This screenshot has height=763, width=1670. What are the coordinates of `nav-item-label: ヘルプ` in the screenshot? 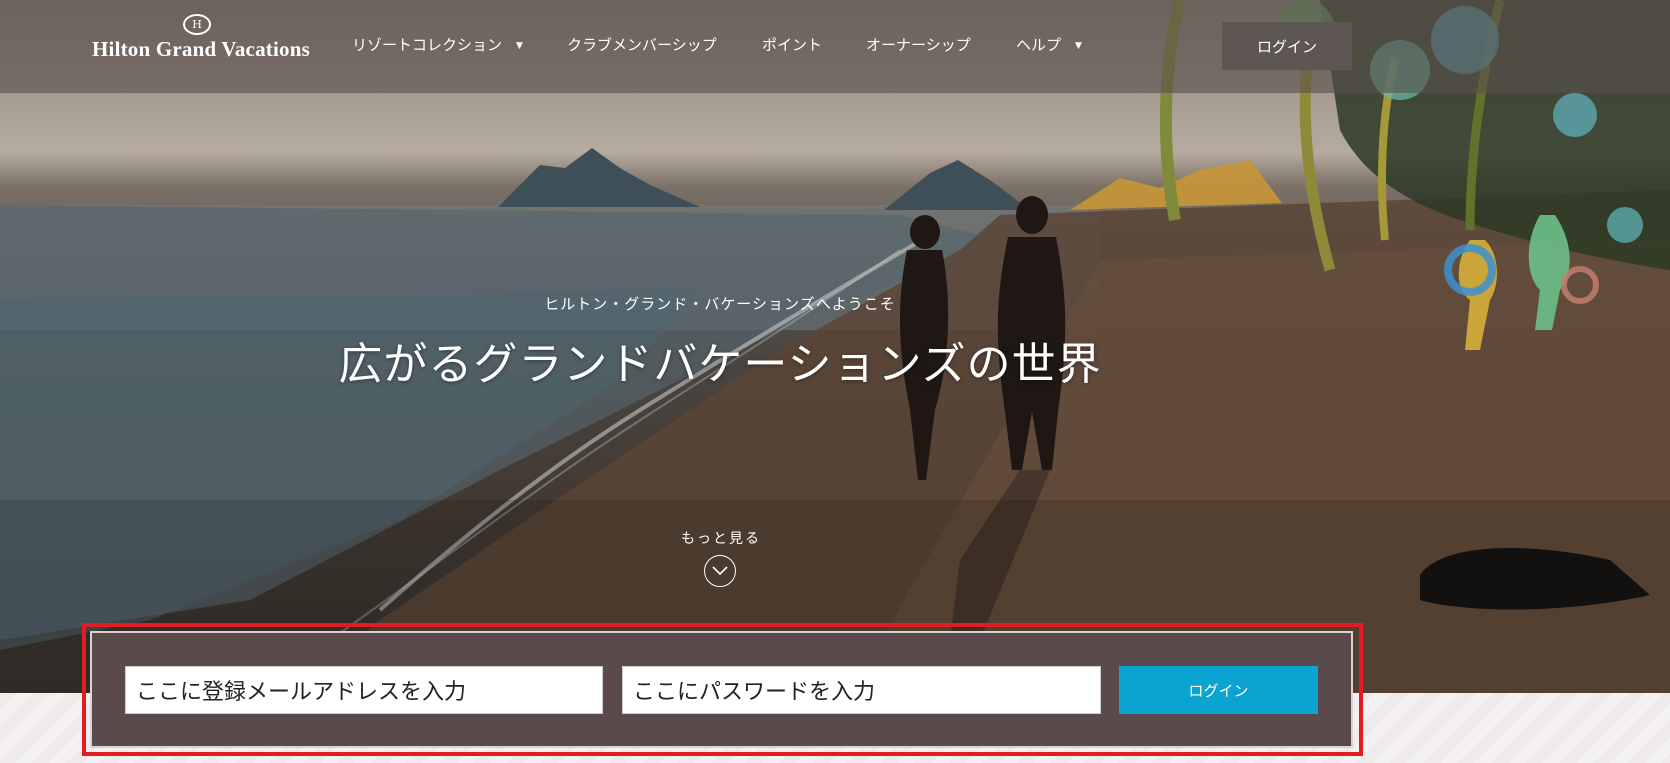 It's located at (1039, 45).